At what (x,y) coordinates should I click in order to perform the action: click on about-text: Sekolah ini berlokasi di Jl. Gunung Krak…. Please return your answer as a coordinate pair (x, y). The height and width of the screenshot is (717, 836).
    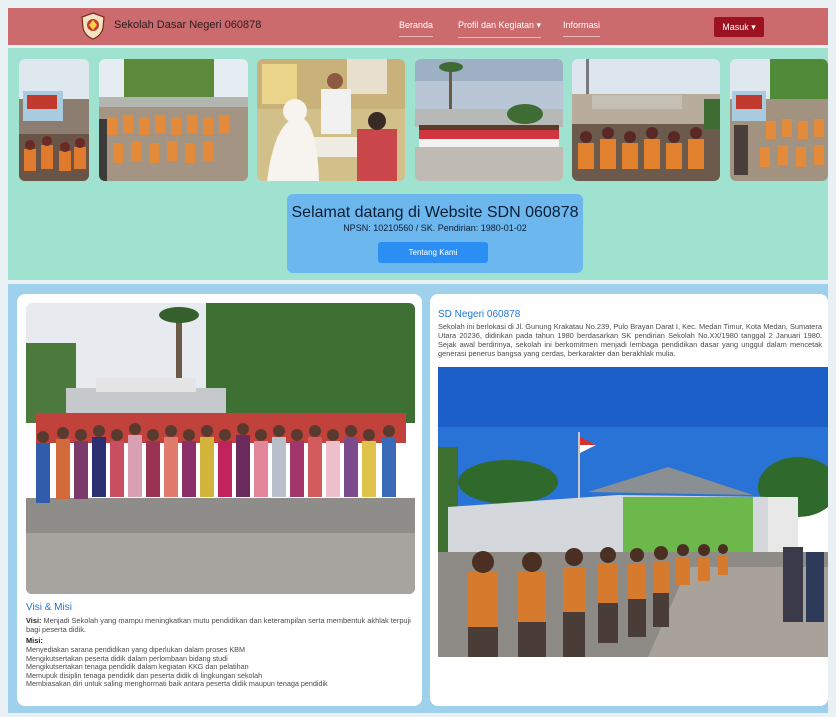
    Looking at the image, I should click on (630, 340).